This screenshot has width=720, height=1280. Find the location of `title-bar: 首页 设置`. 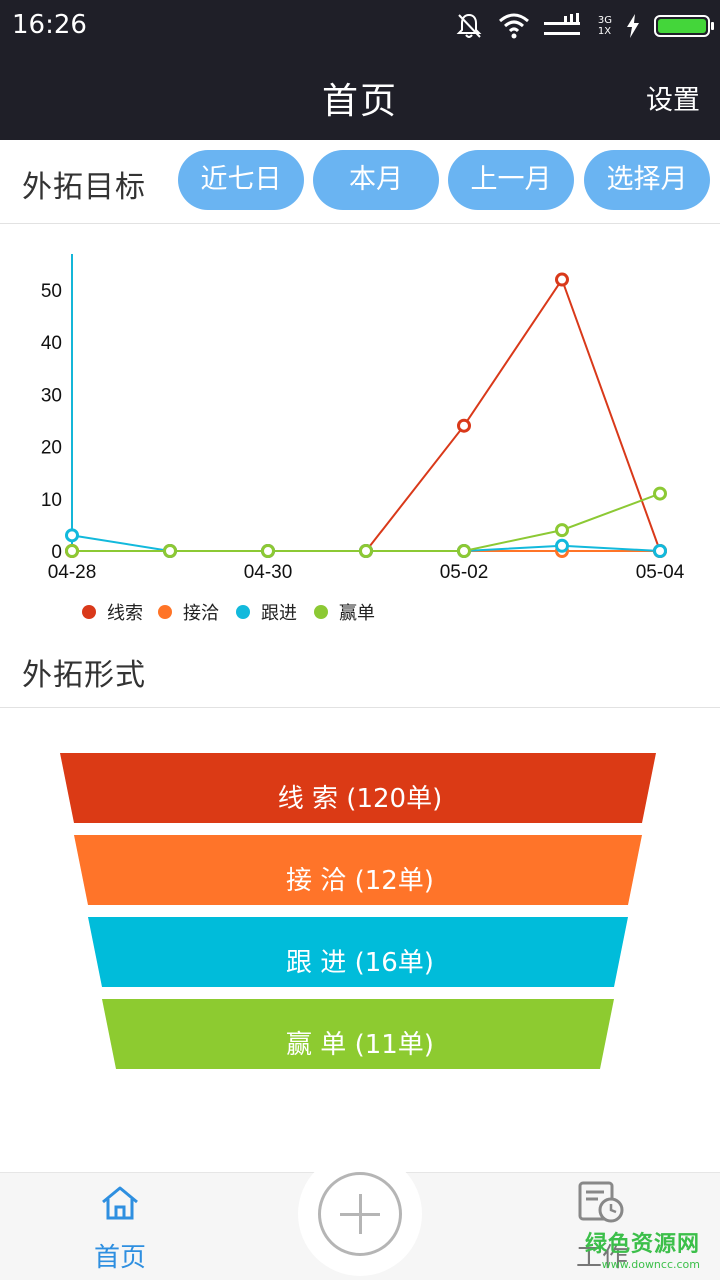

title-bar: 首页 设置 is located at coordinates (360, 96).